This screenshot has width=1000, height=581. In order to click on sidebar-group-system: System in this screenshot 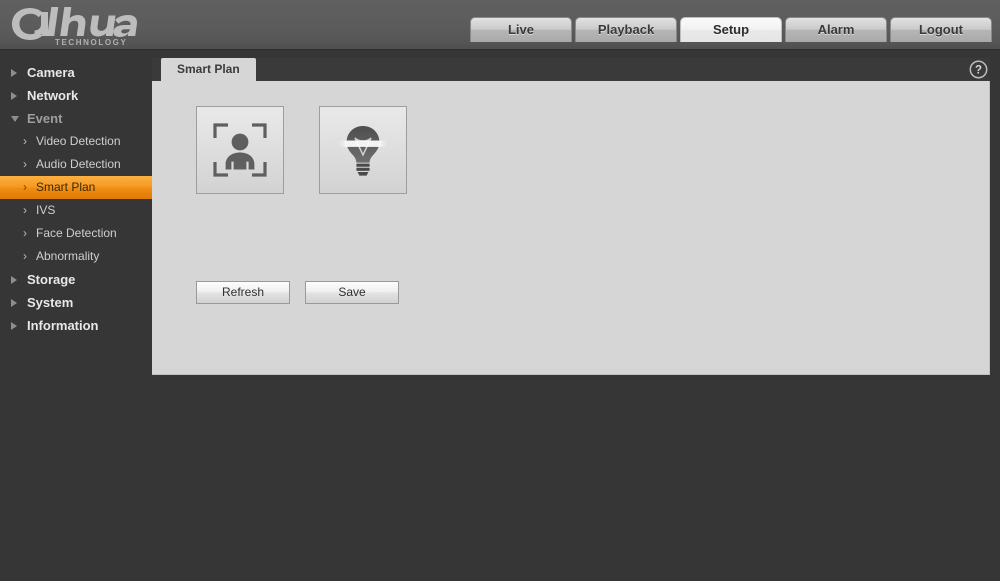, I will do `click(76, 302)`.